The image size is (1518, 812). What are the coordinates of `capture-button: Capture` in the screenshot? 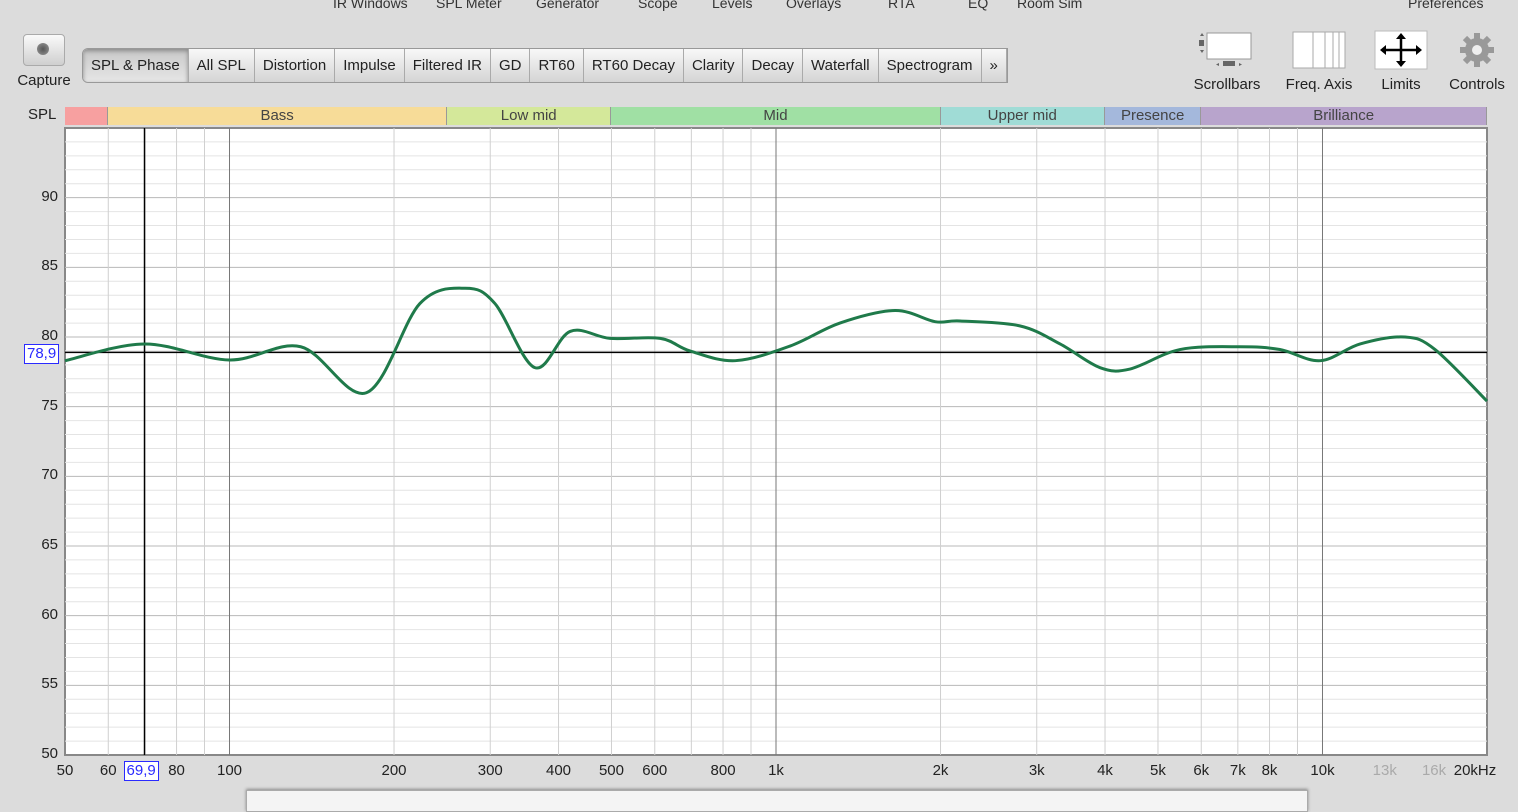 It's located at (44, 61).